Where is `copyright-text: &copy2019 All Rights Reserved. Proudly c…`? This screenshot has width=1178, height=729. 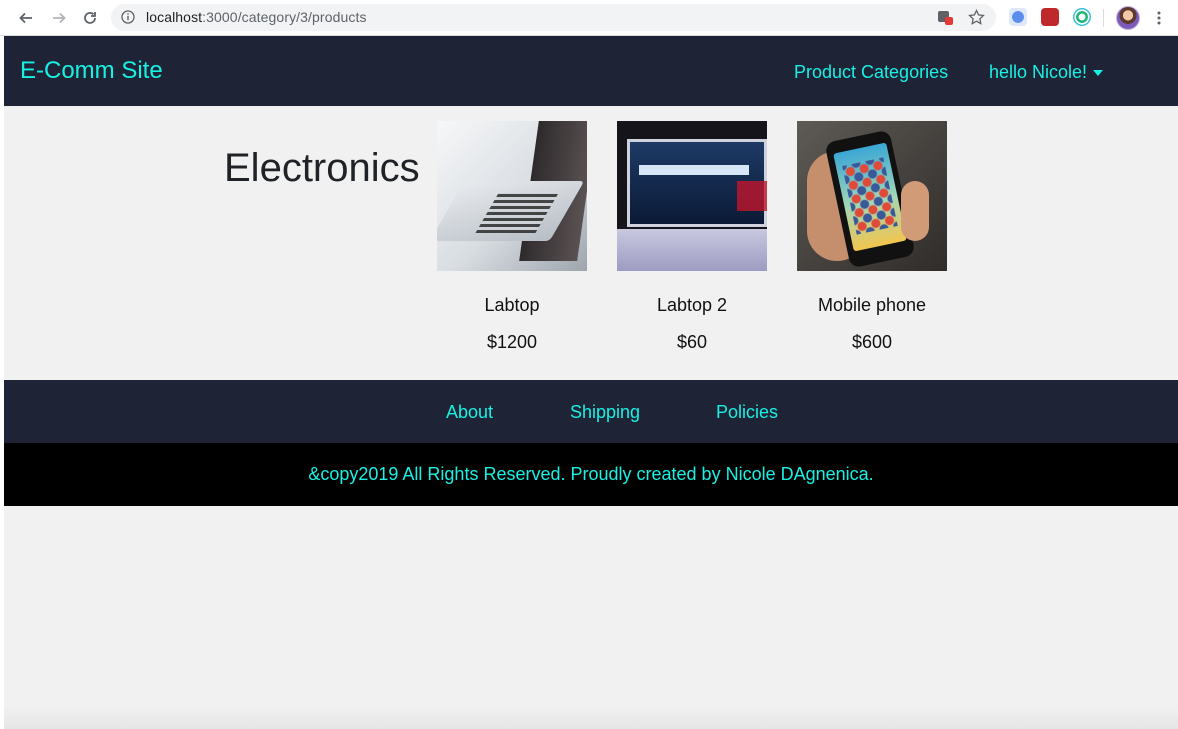 copyright-text: &copy2019 All Rights Reserved. Proudly c… is located at coordinates (591, 474).